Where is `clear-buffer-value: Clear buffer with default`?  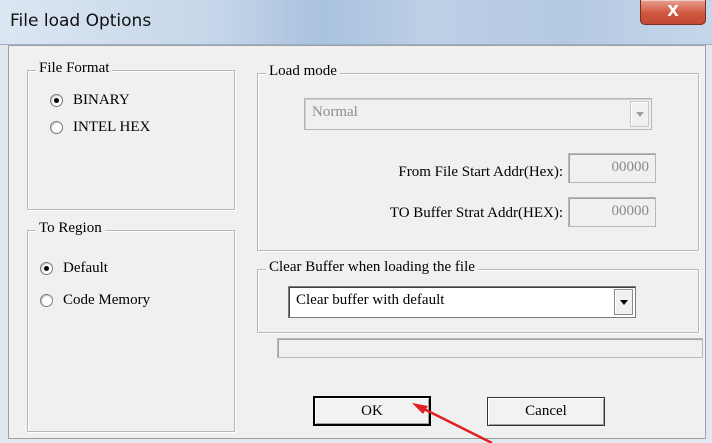
clear-buffer-value: Clear buffer with default is located at coordinates (370, 300).